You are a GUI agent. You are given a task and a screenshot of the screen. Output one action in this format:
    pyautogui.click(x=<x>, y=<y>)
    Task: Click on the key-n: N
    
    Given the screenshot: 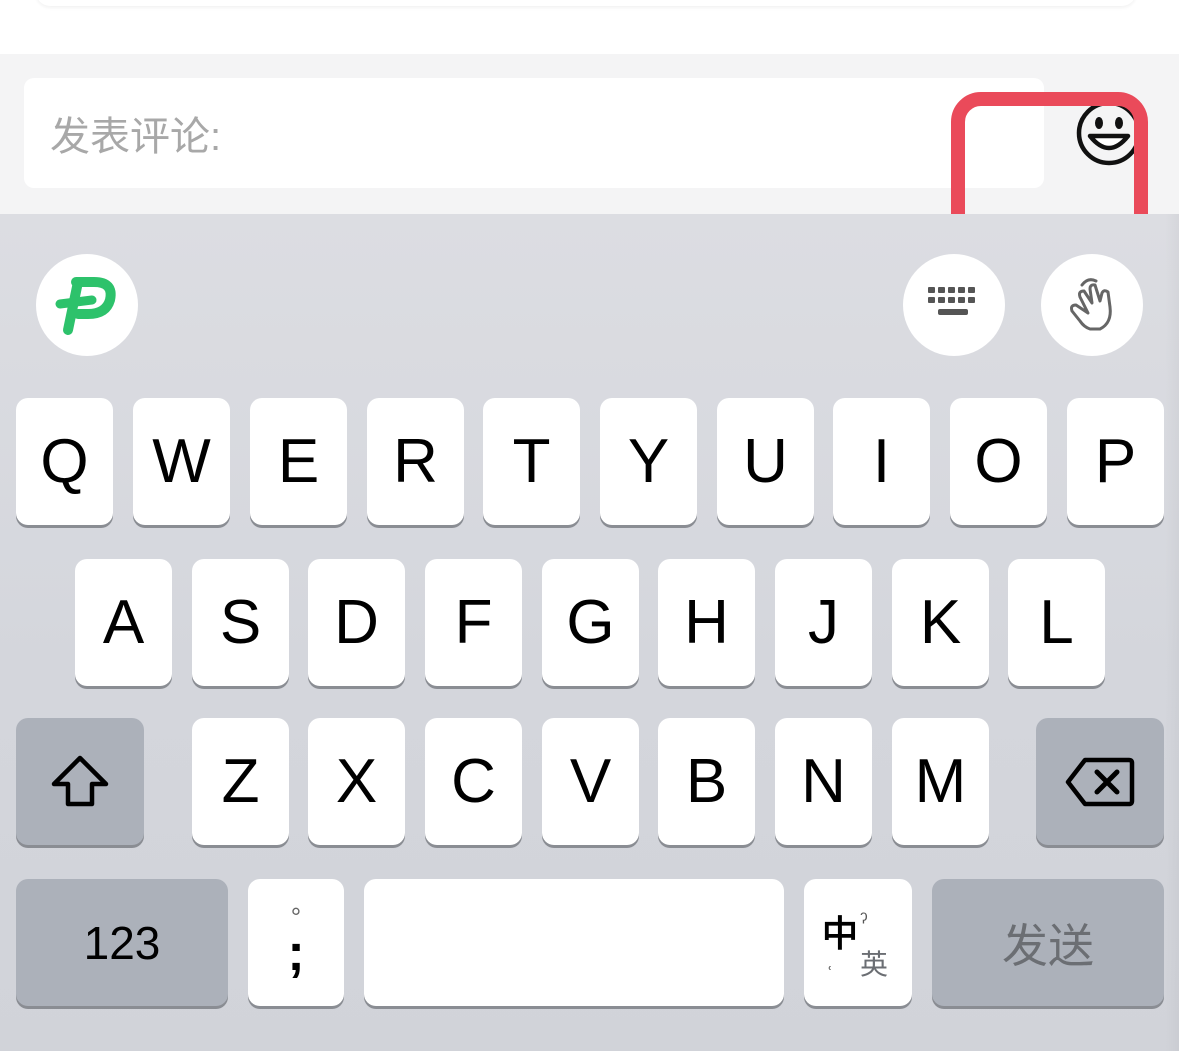 What is the action you would take?
    pyautogui.click(x=823, y=781)
    